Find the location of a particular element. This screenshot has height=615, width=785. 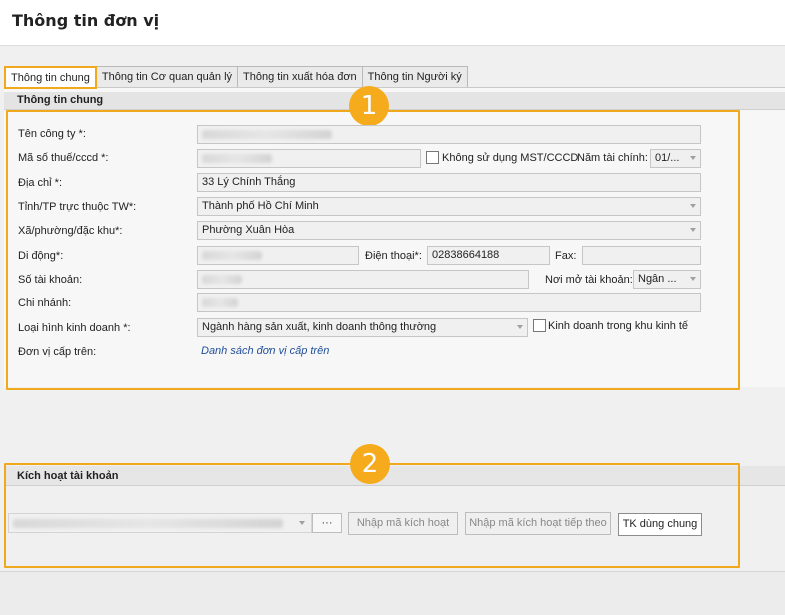

shared-account-button: TK dùng chung is located at coordinates (660, 524).